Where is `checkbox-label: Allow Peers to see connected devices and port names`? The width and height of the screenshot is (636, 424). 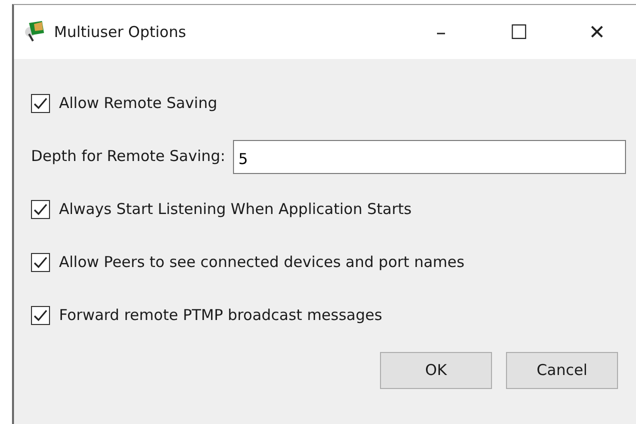 checkbox-label: Allow Peers to see connected devices and port names is located at coordinates (261, 263).